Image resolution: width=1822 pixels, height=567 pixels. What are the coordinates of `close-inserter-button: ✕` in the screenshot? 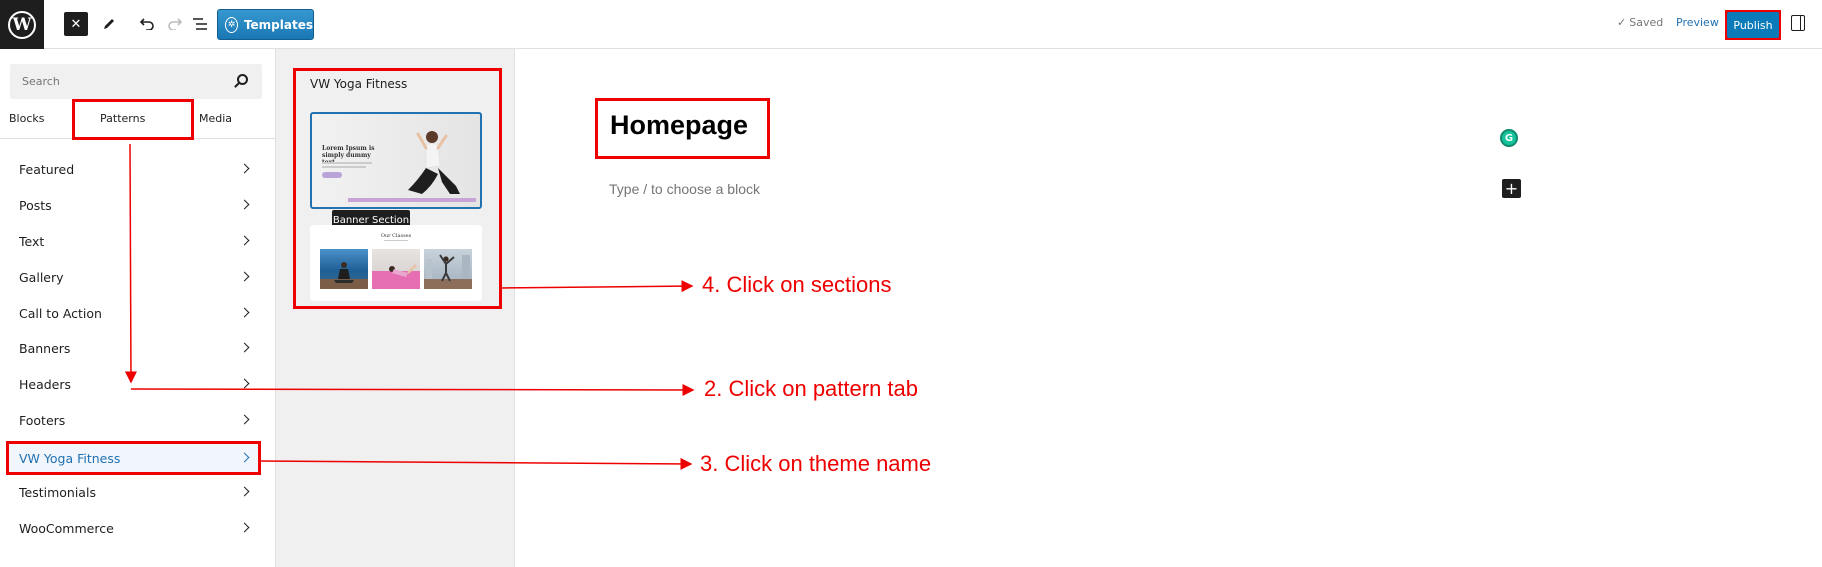 It's located at (76, 24).